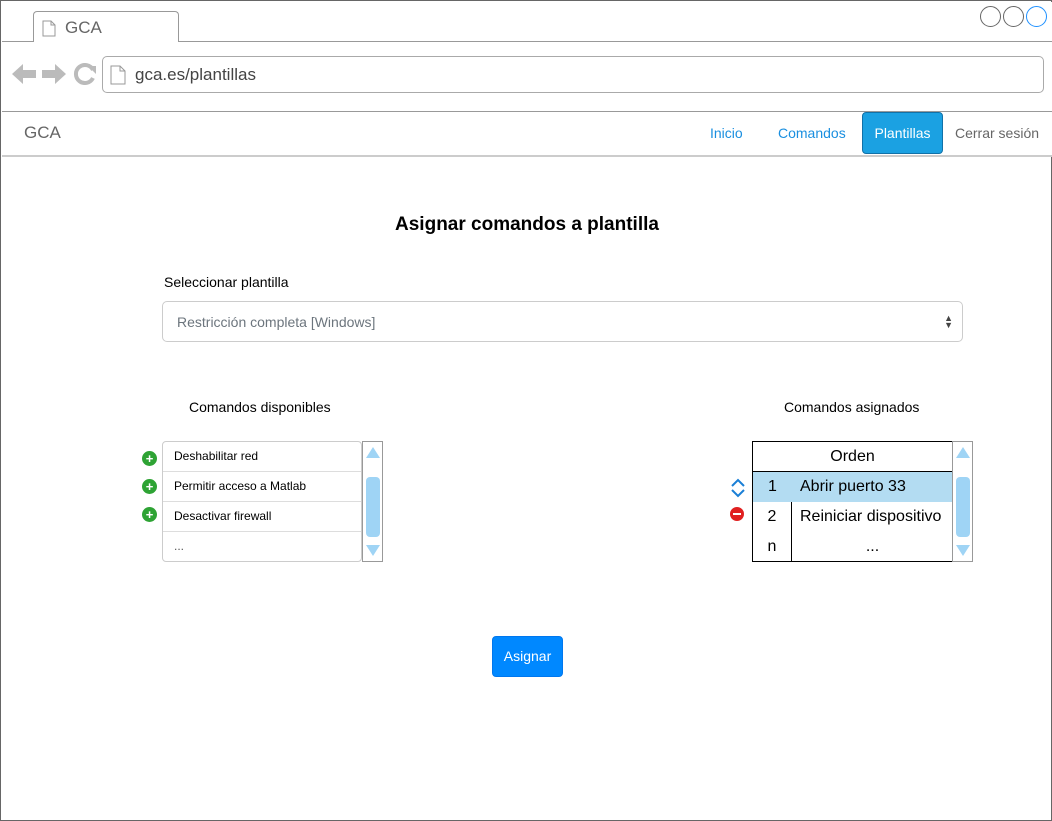 The height and width of the screenshot is (821, 1052). Describe the element at coordinates (195, 74) in the screenshot. I see `url-text: gca.es/plantillas` at that location.